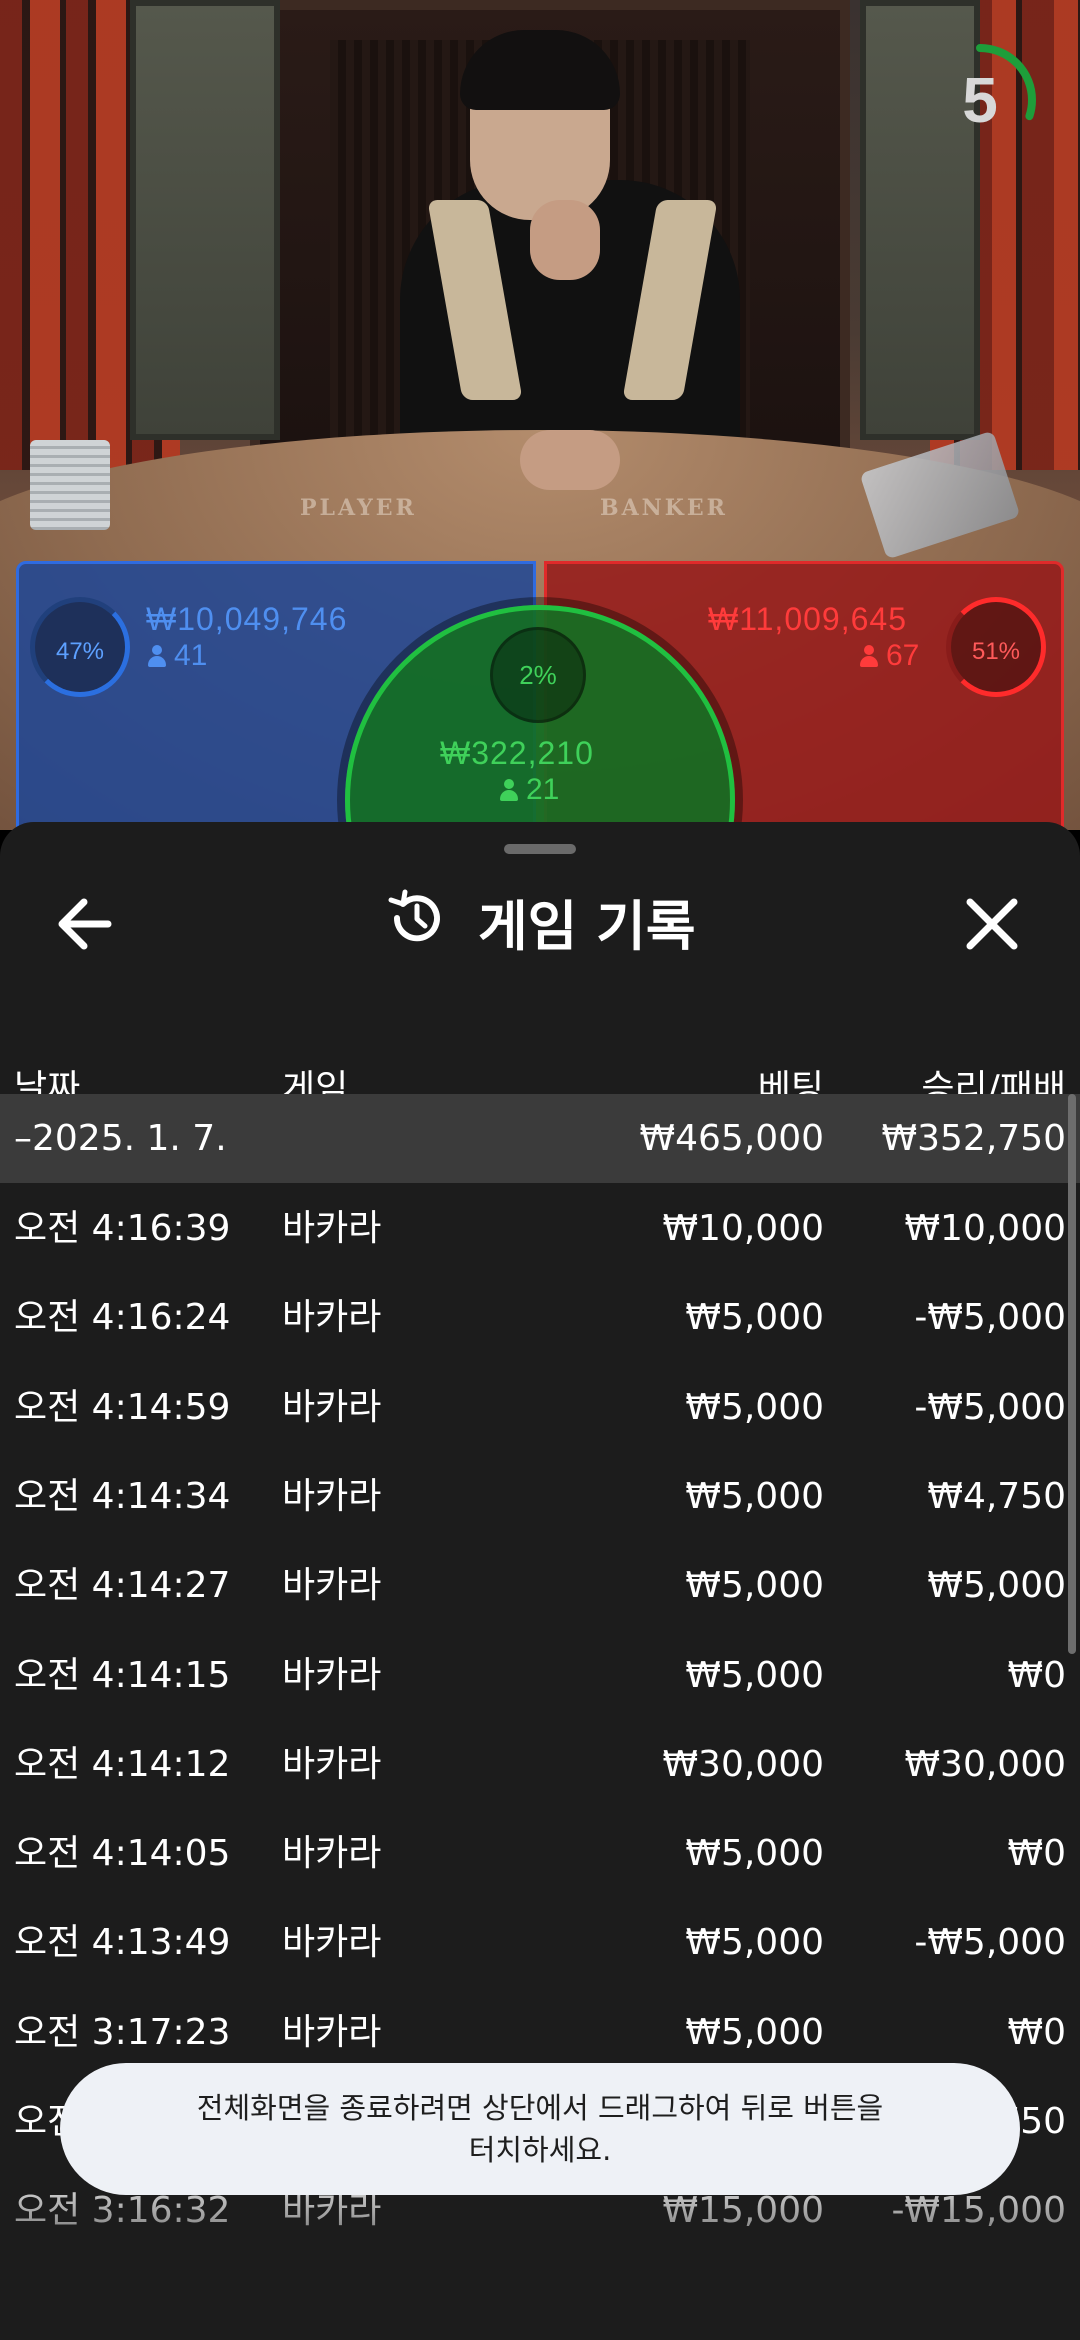 This screenshot has width=1080, height=2340. Describe the element at coordinates (540, 1317) in the screenshot. I see `history-row: 오전 4:16:24 바카라 ₩5,000 -₩5,000` at that location.